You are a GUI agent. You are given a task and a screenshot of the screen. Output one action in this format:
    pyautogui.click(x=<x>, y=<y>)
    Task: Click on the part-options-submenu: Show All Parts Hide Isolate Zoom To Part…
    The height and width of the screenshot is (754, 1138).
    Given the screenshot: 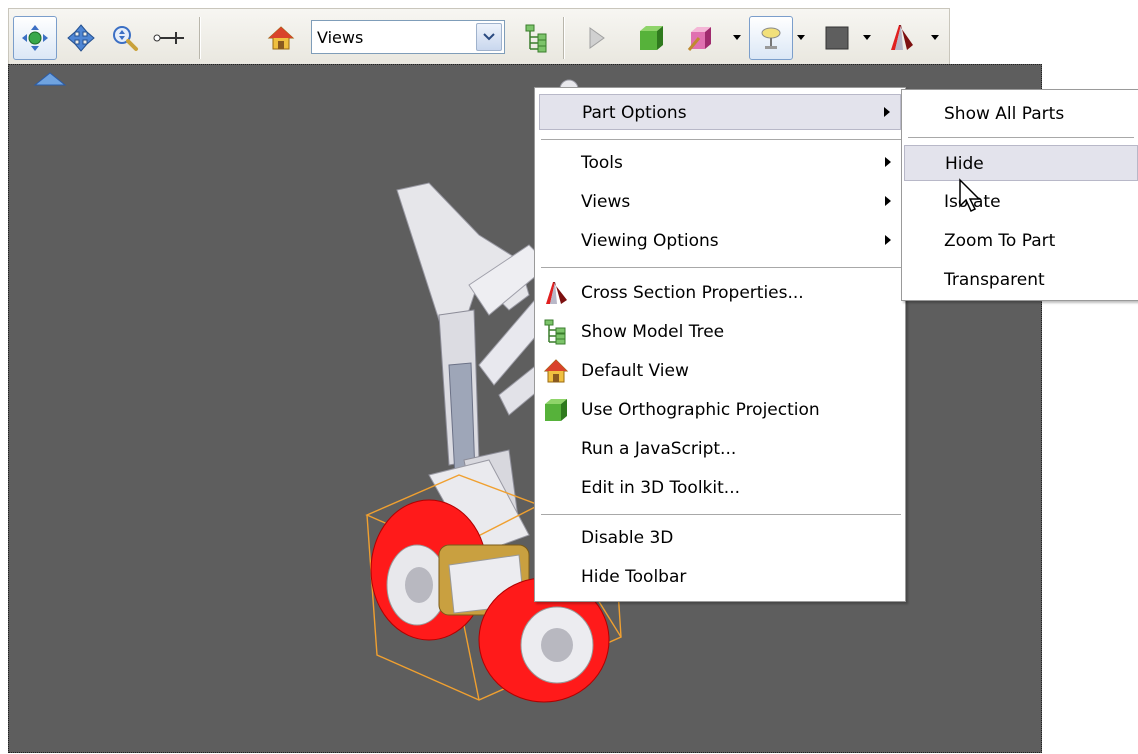 What is the action you would take?
    pyautogui.click(x=1019, y=195)
    